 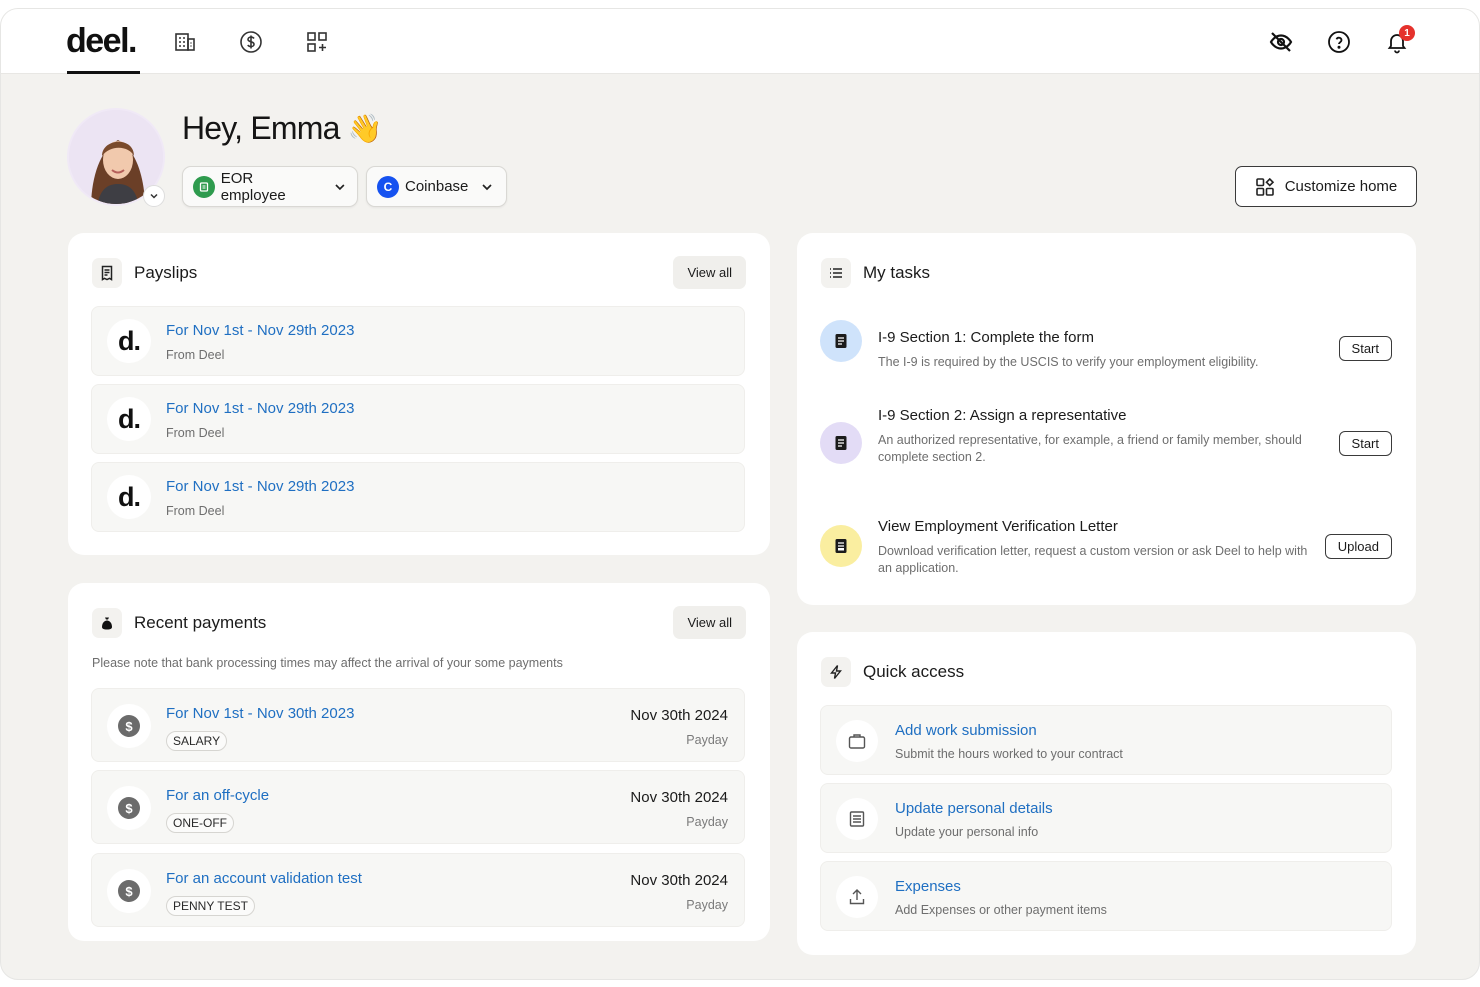 What do you see at coordinates (928, 886) in the screenshot?
I see `quick-access-item-title: Expenses` at bounding box center [928, 886].